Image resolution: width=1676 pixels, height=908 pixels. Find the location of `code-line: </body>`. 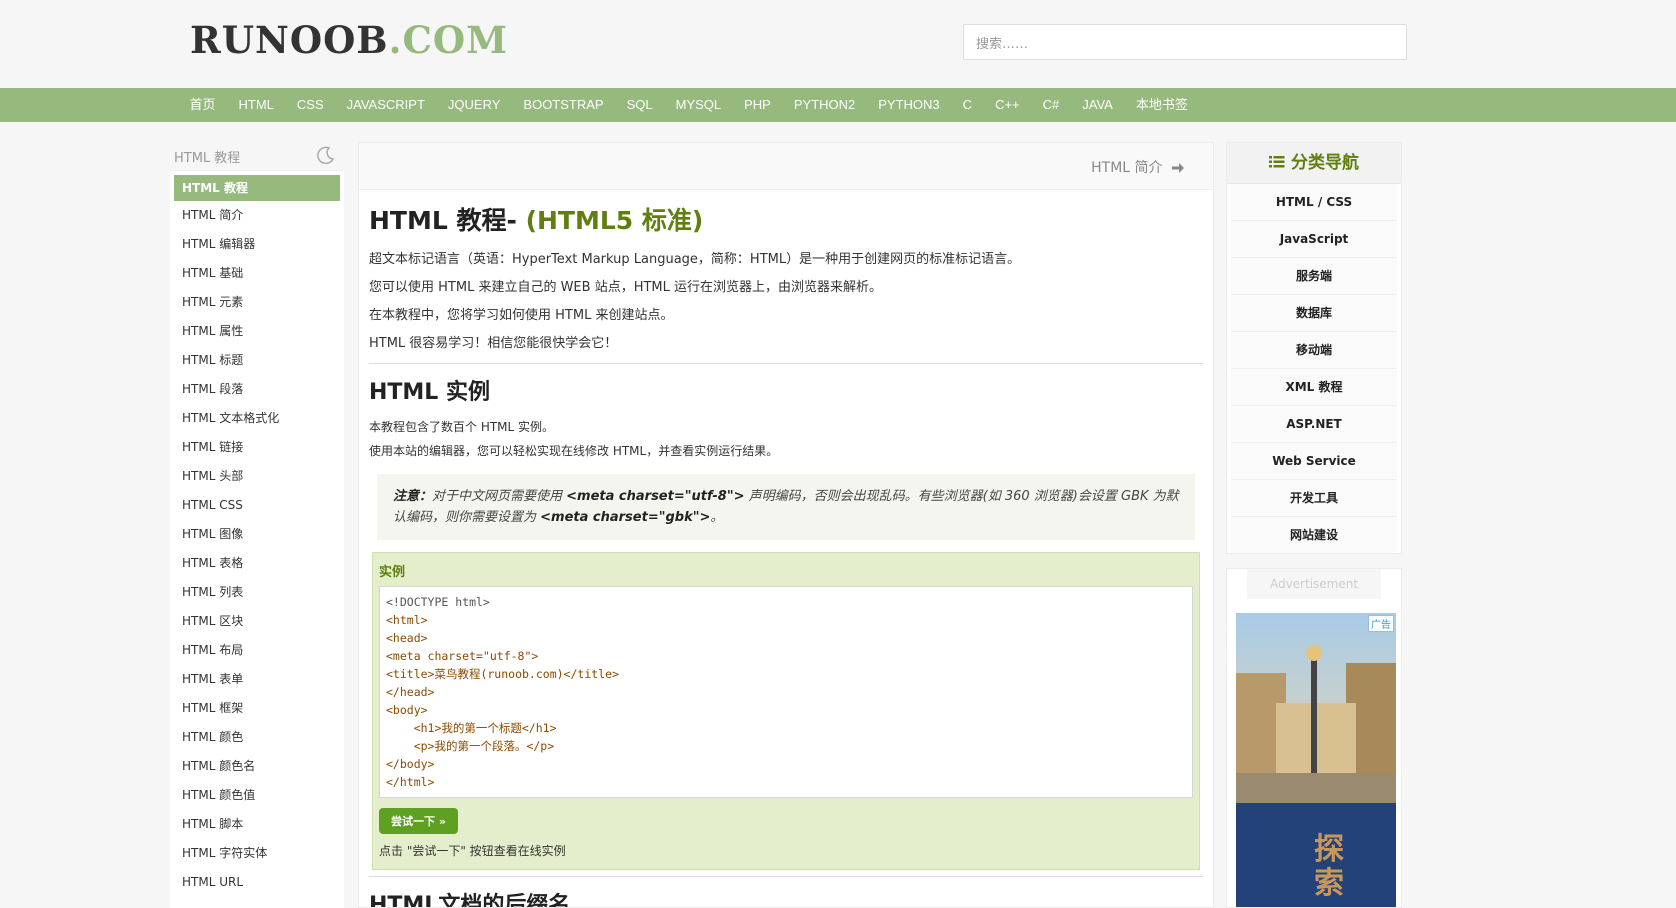

code-line: </body> is located at coordinates (410, 764).